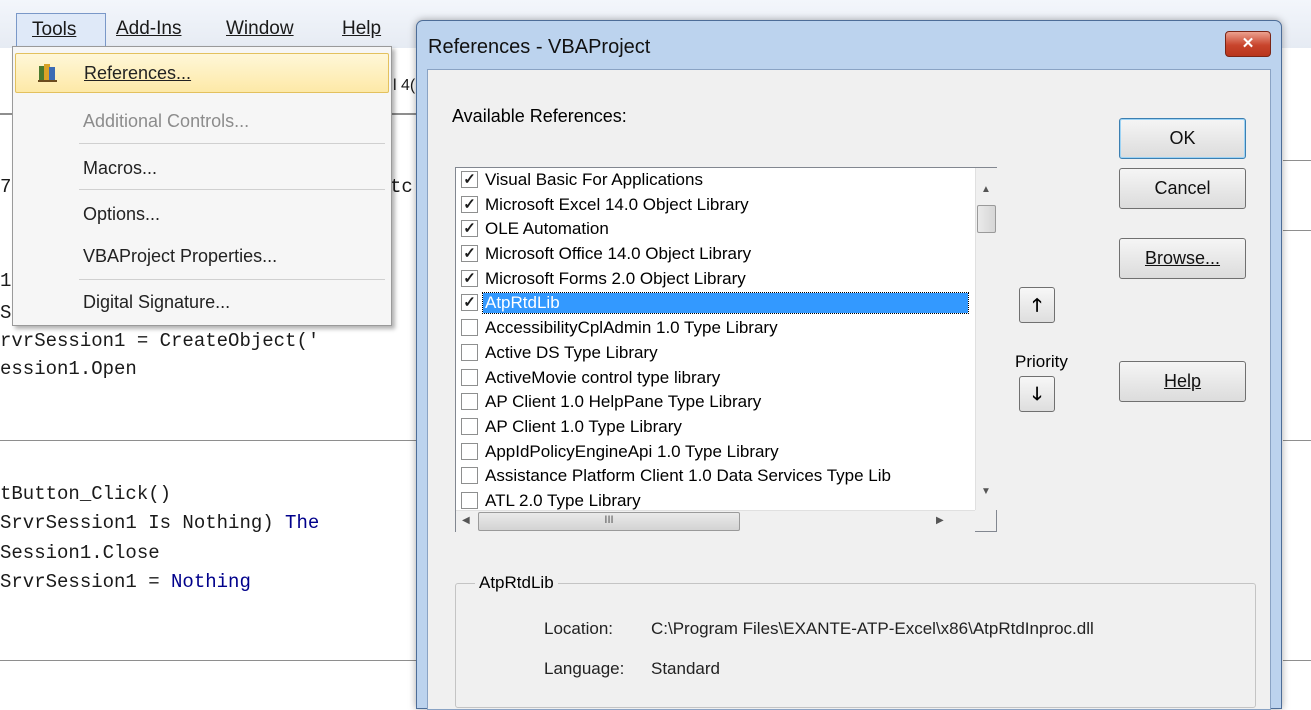  I want to click on reference-item: ✓ OLE Automation, so click(715, 229).